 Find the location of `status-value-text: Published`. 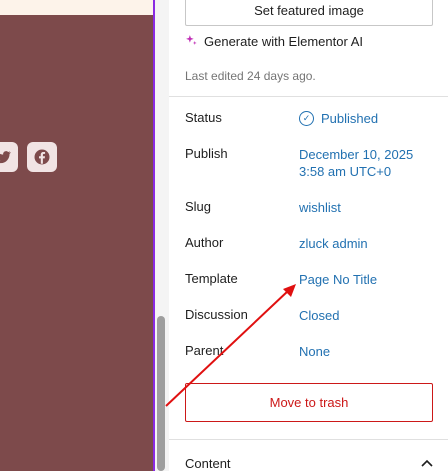

status-value-text: Published is located at coordinates (350, 118).